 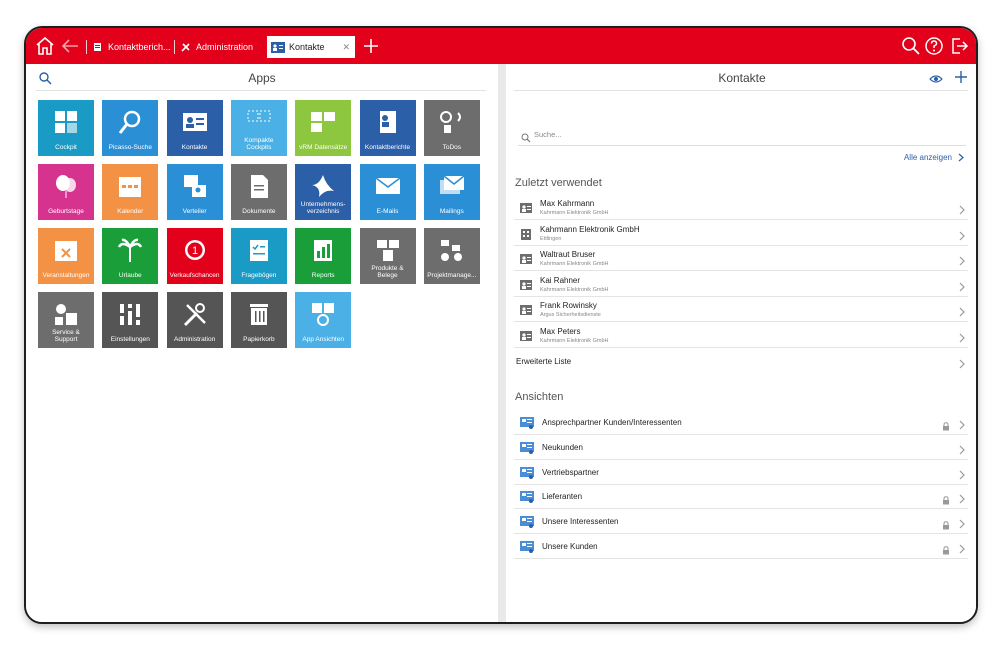 What do you see at coordinates (742, 78) in the screenshot?
I see `panel-title: Kontakte` at bounding box center [742, 78].